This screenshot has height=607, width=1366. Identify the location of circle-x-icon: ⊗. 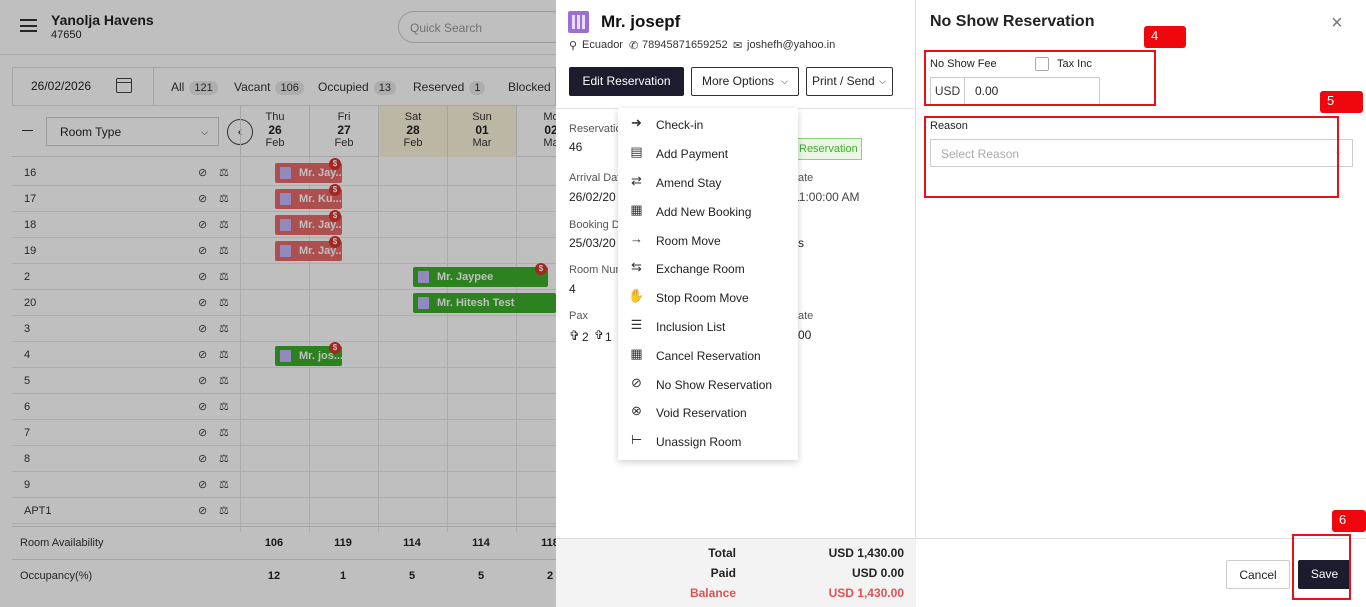
(636, 410).